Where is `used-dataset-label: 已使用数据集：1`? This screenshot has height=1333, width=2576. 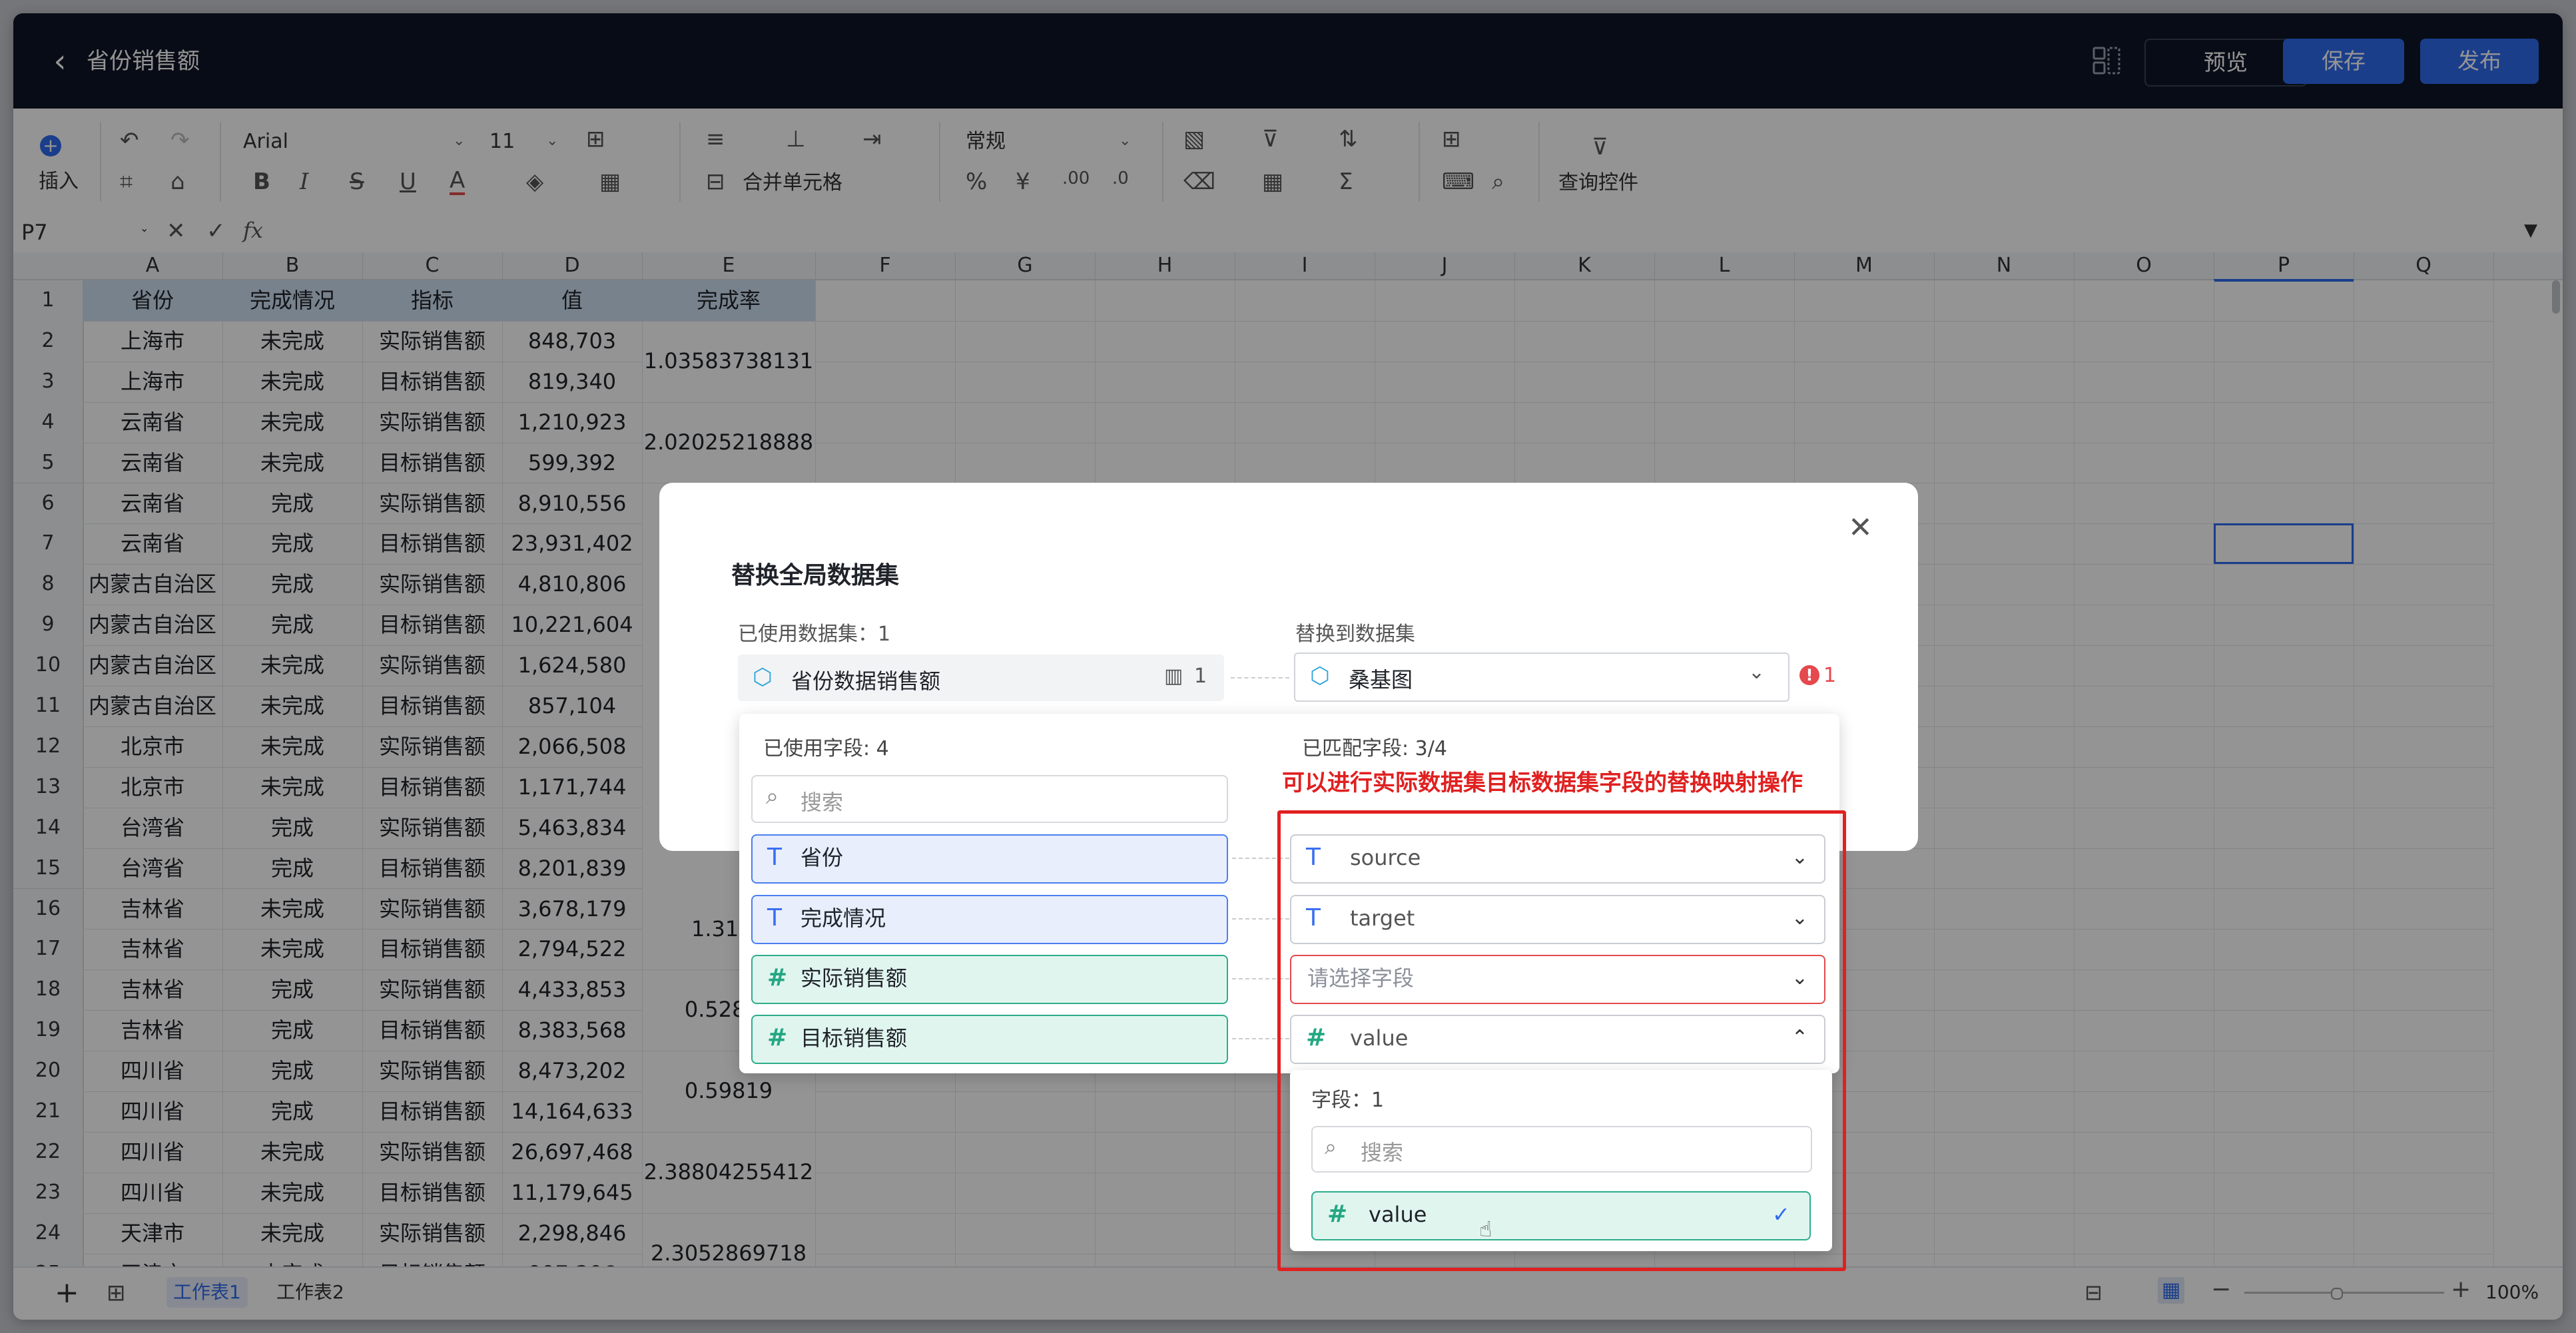
used-dataset-label: 已使用数据集：1 is located at coordinates (814, 635).